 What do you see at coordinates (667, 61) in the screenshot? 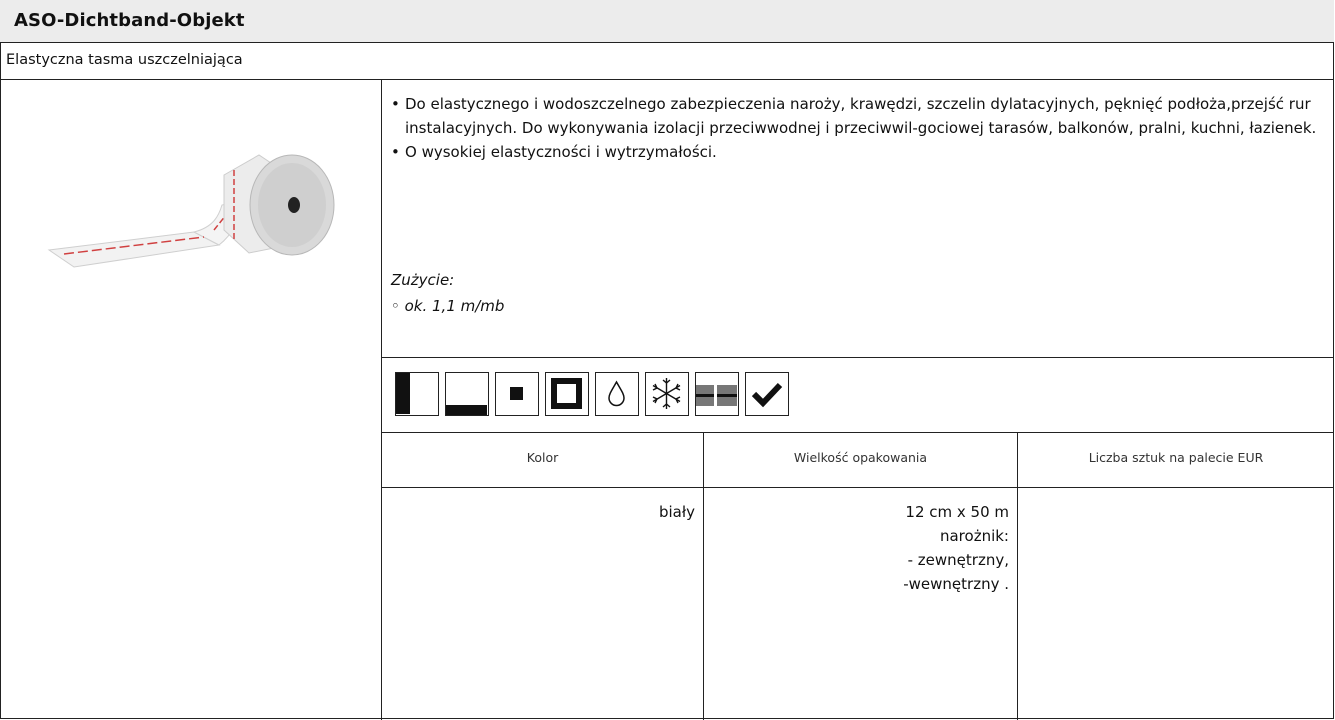
I see `subtitle-bar: Elastyczna tasma uszczelniająca` at bounding box center [667, 61].